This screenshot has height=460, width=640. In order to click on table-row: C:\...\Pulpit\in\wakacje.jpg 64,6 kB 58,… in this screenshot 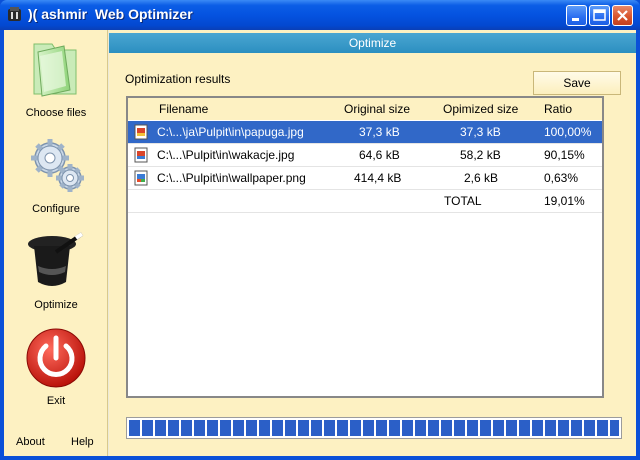, I will do `click(365, 155)`.